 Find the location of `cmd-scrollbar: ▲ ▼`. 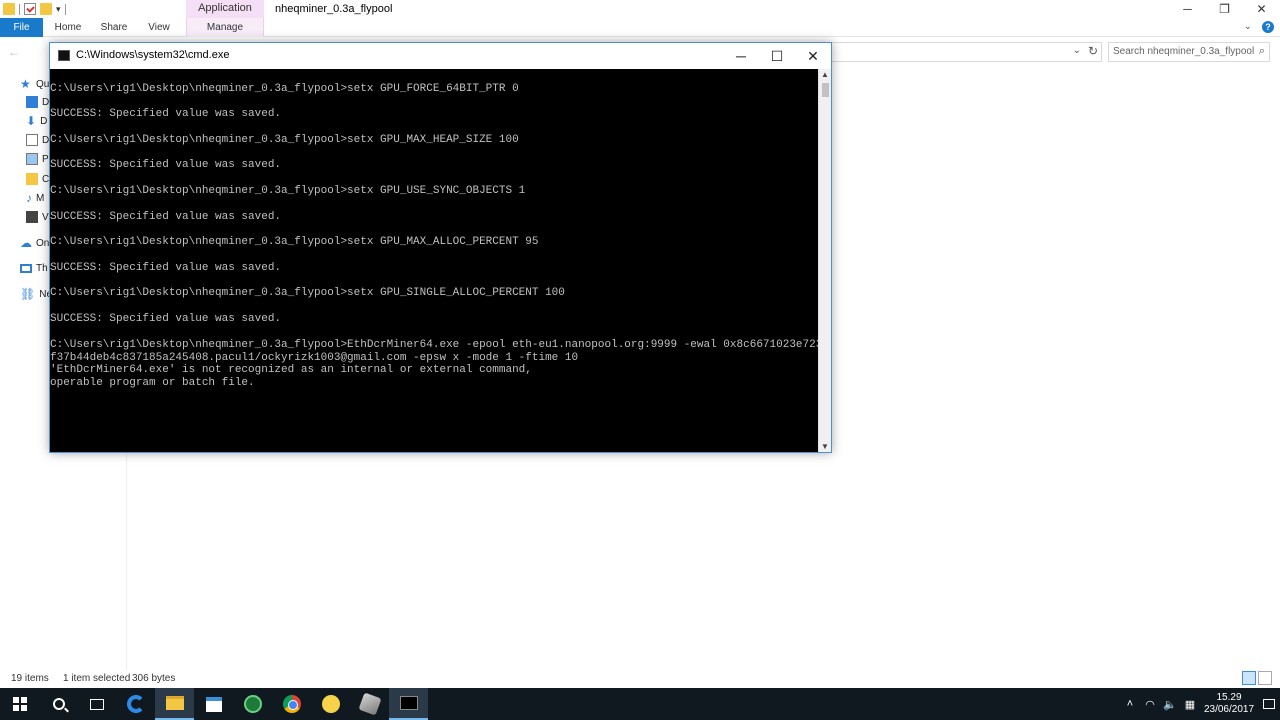

cmd-scrollbar: ▲ ▼ is located at coordinates (824, 260).